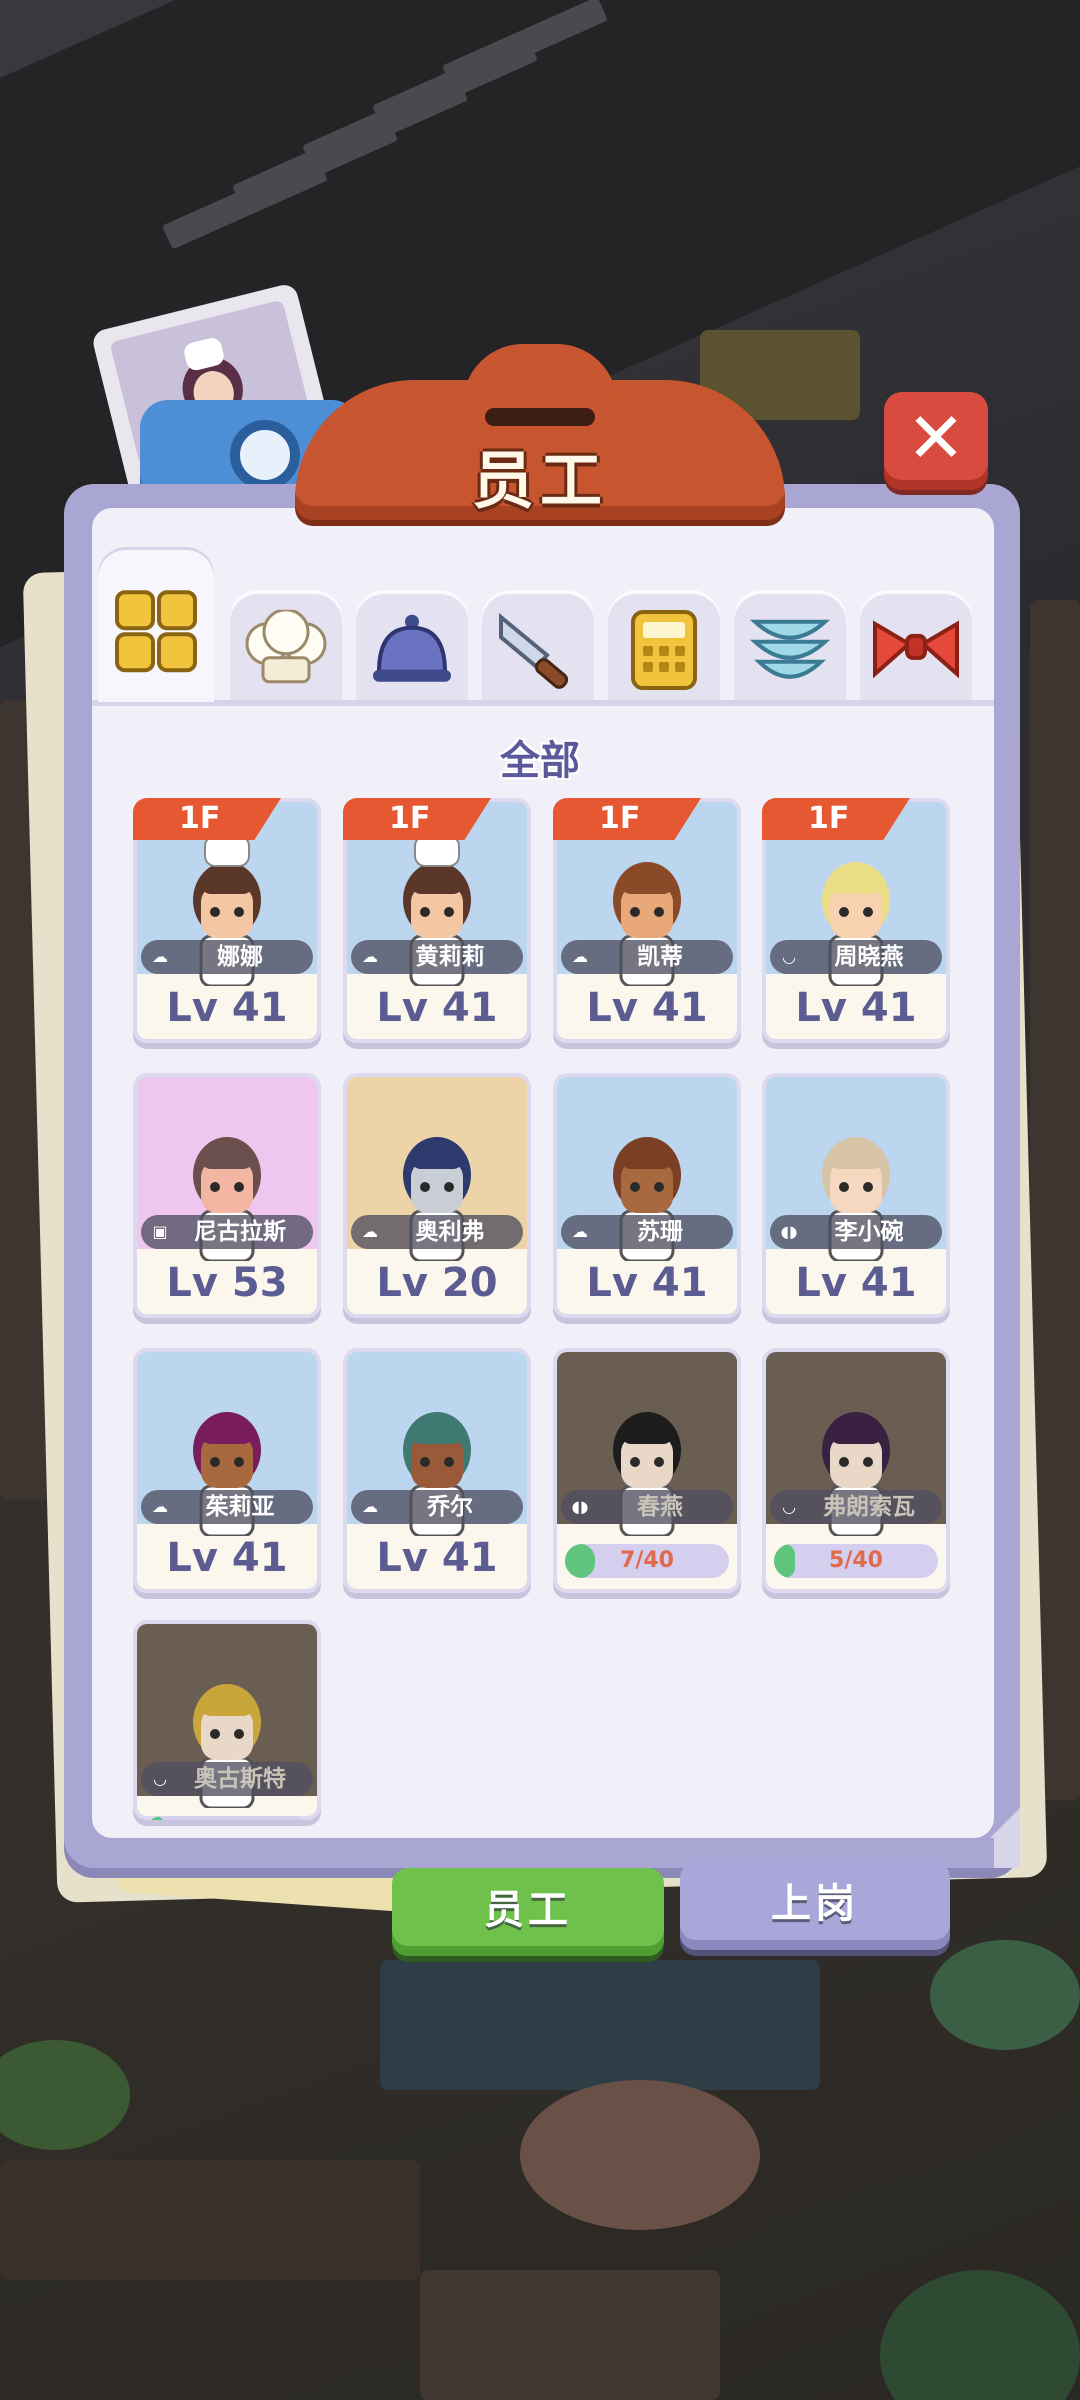  I want to click on staff-name: ▣ 尼古拉斯, so click(227, 1232).